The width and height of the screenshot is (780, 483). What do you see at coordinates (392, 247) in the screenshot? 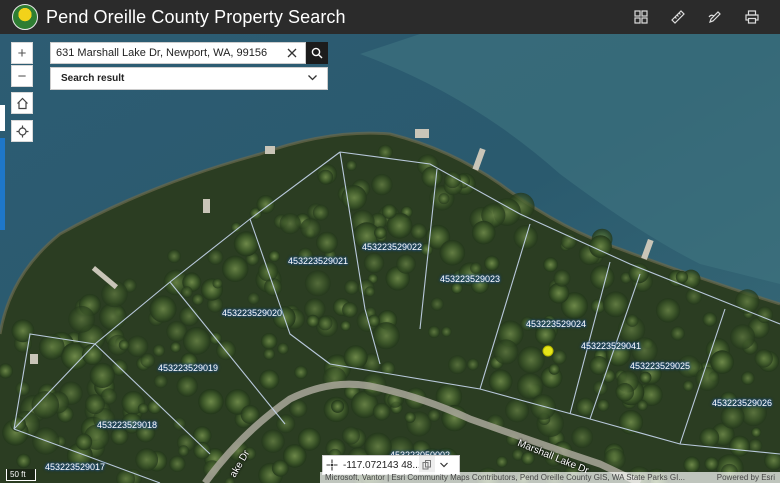
I see `parcel-label: 453223529022` at bounding box center [392, 247].